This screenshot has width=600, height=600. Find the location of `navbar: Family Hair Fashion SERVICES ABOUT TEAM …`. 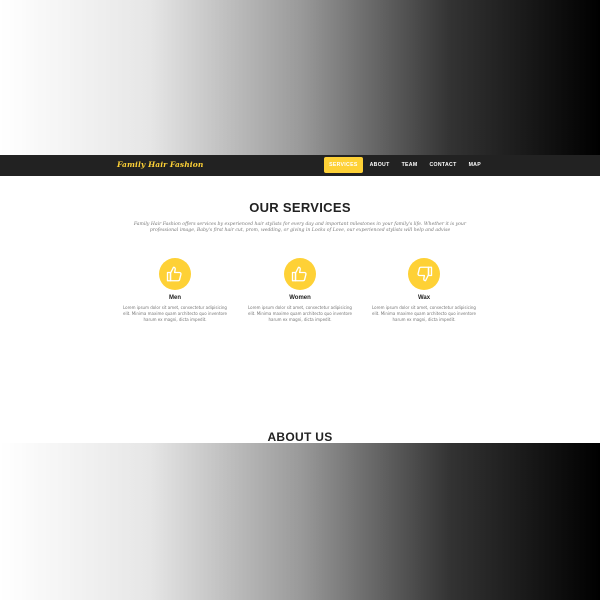

navbar: Family Hair Fashion SERVICES ABOUT TEAM … is located at coordinates (300, 165).